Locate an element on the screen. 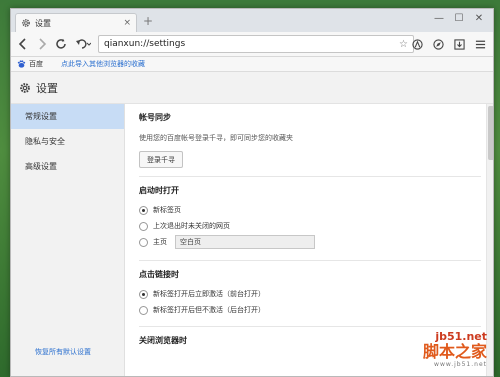  startup-option-restore: 上次退出时未关闭的网页 is located at coordinates (316, 226).